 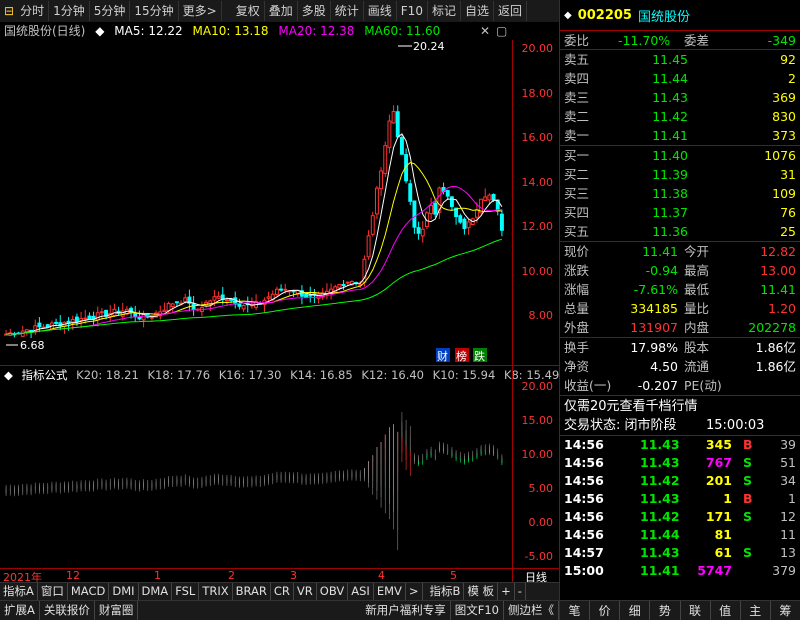 I want to click on tick-price: 11.43, so click(x=660, y=498).